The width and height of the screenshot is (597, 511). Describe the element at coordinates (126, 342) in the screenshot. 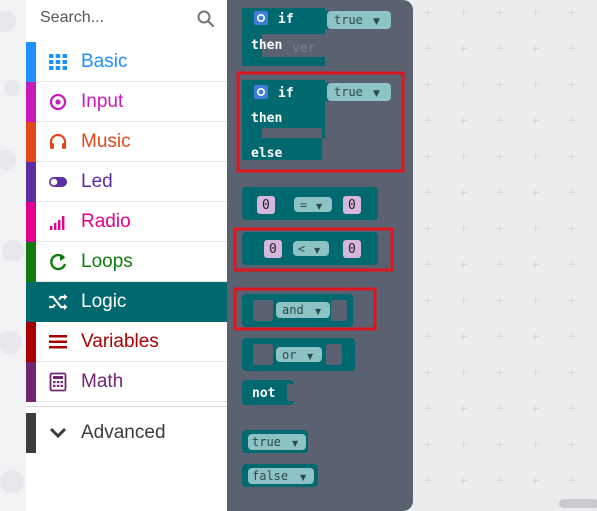

I see `category-variables: Variables` at that location.